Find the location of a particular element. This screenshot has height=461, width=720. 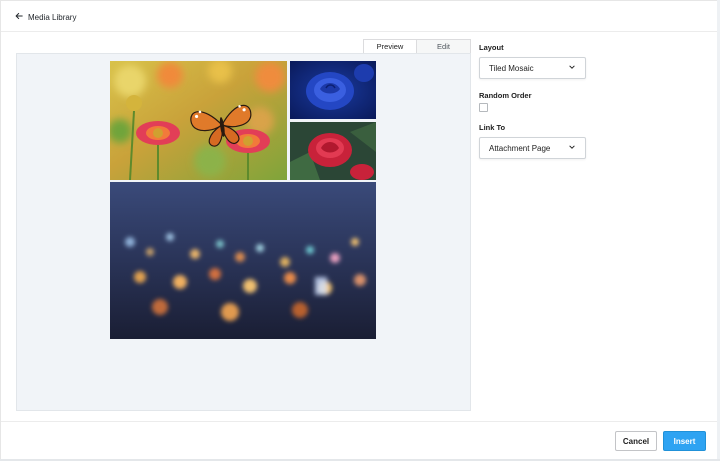

cancel-button: Cancel is located at coordinates (636, 441).